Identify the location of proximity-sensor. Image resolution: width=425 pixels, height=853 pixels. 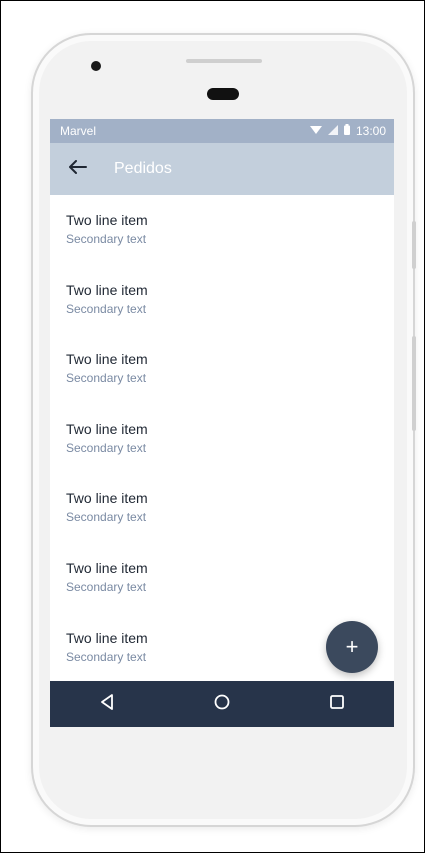
(223, 94).